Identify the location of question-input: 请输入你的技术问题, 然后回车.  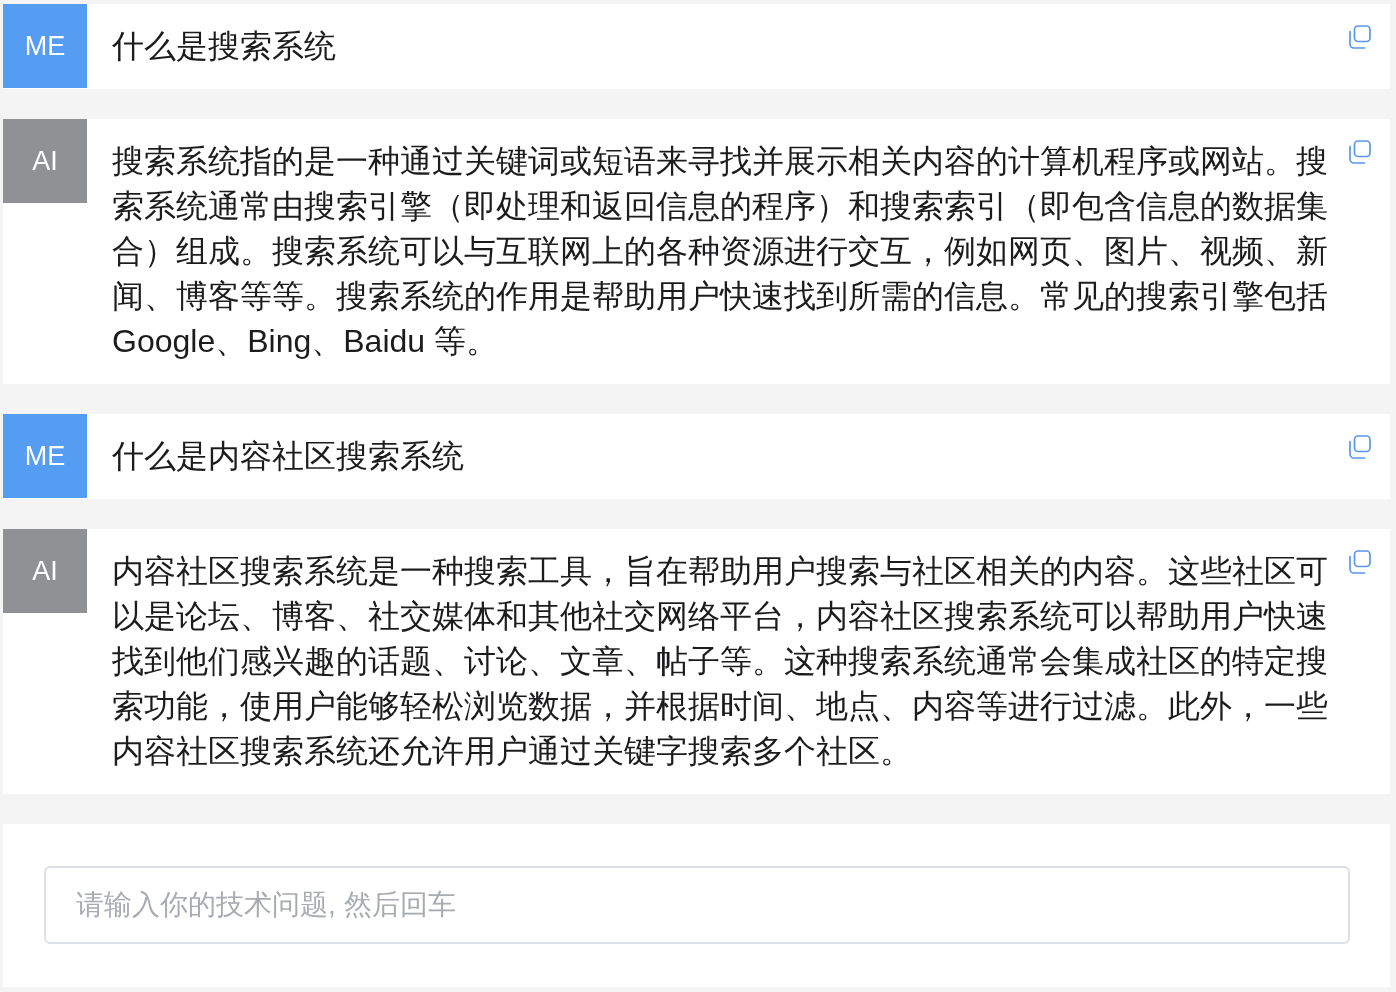
(697, 905).